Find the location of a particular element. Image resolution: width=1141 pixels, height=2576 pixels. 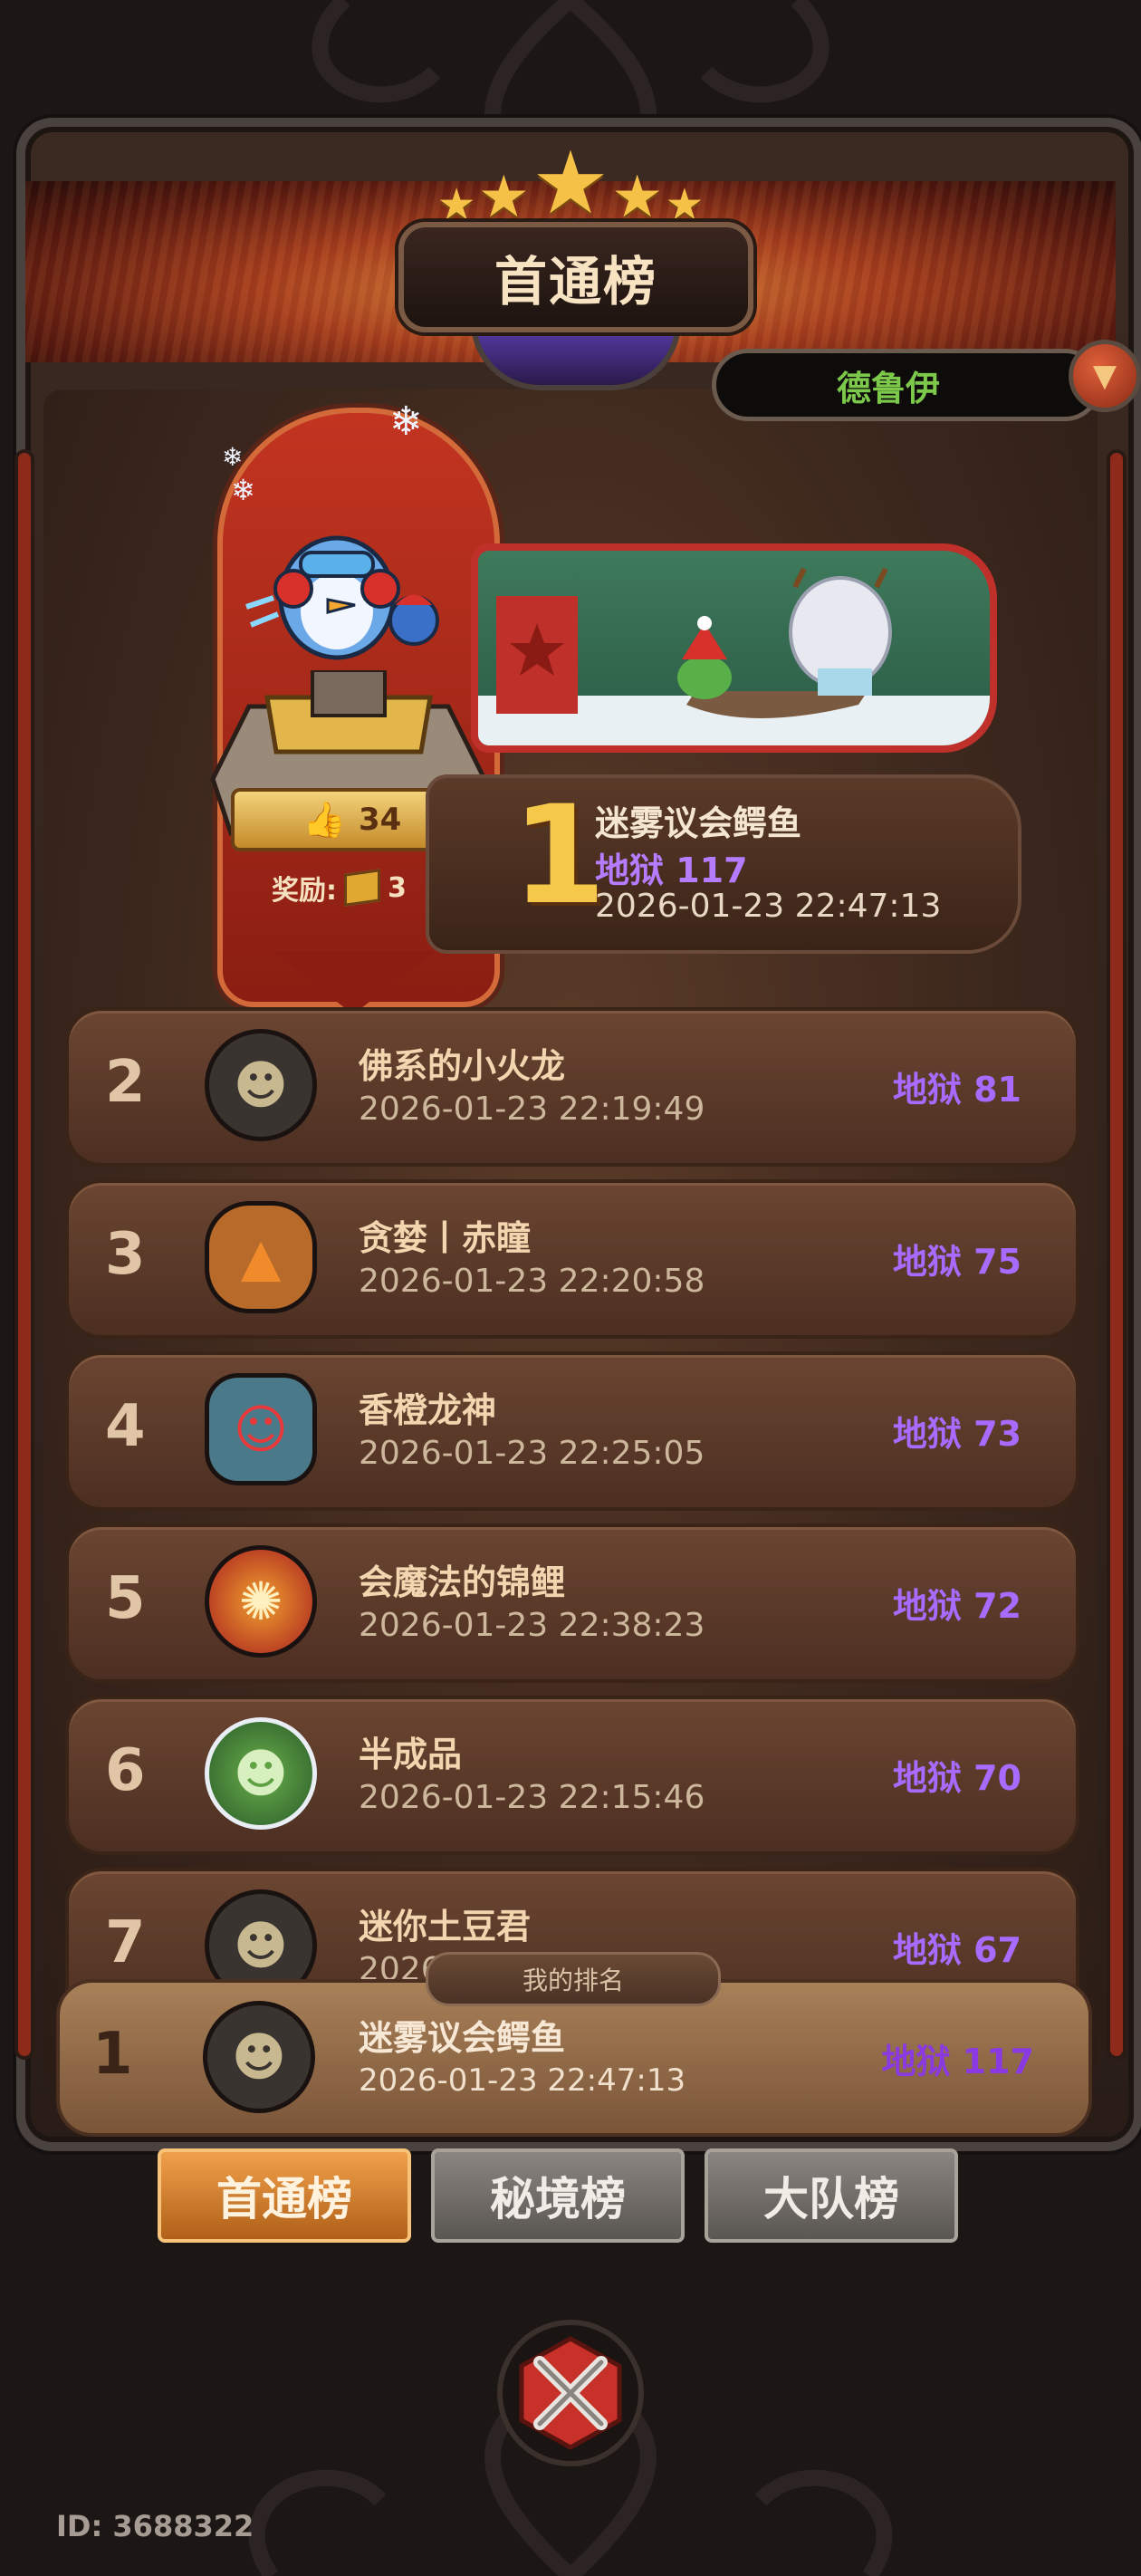

like-count: 34 is located at coordinates (380, 820).